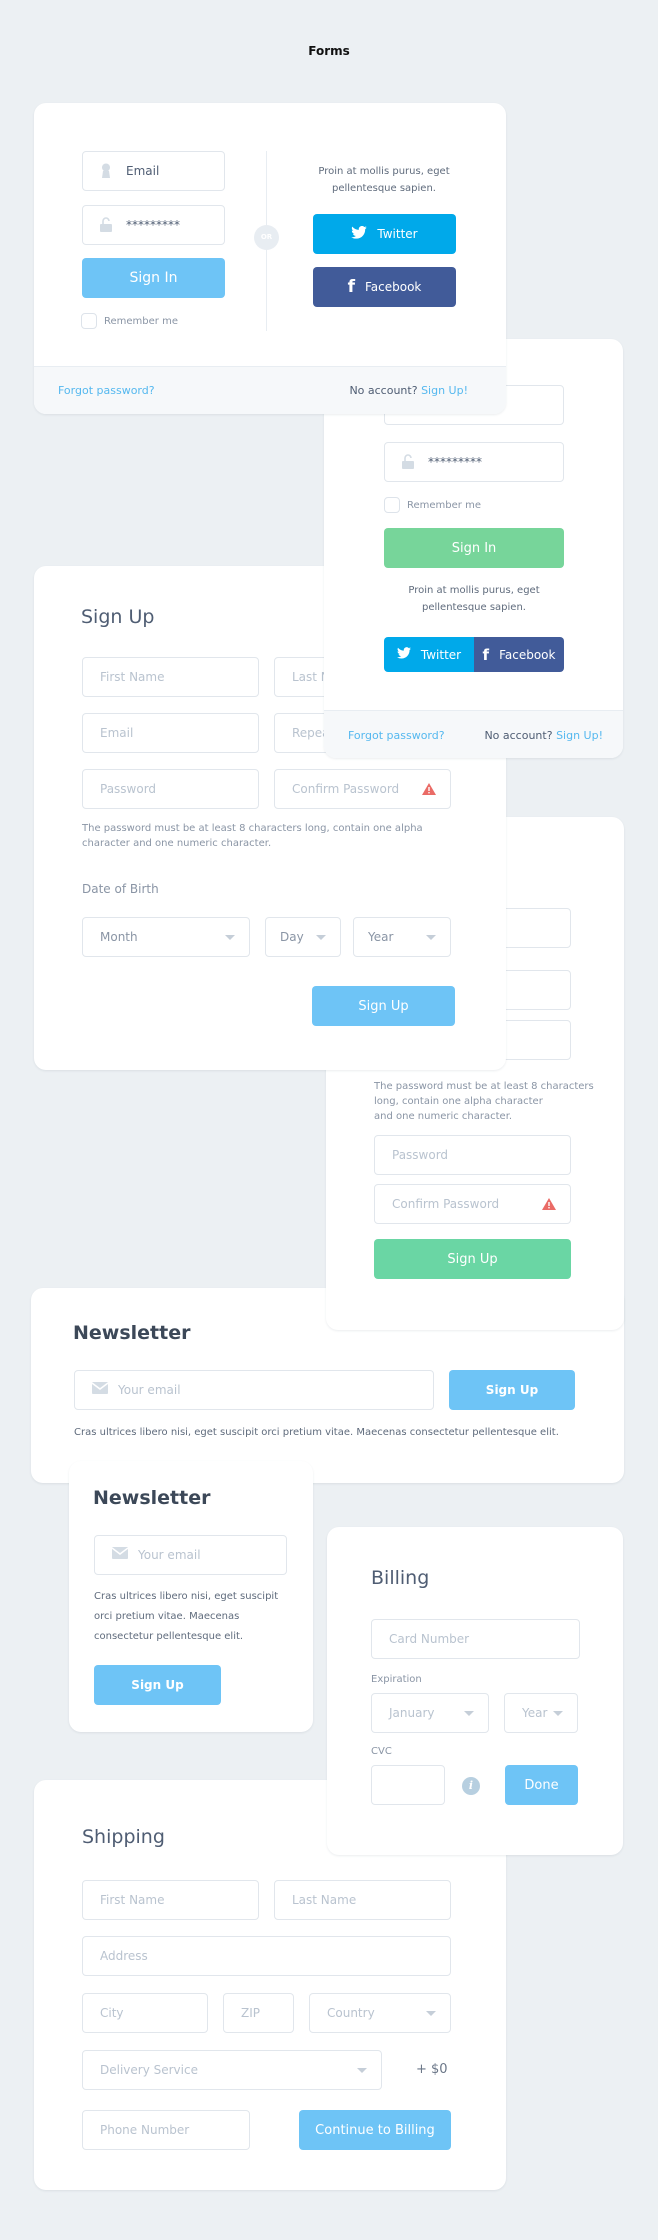 The height and width of the screenshot is (2240, 658). Describe the element at coordinates (123, 1837) in the screenshot. I see `shipping-title: Shipping` at that location.